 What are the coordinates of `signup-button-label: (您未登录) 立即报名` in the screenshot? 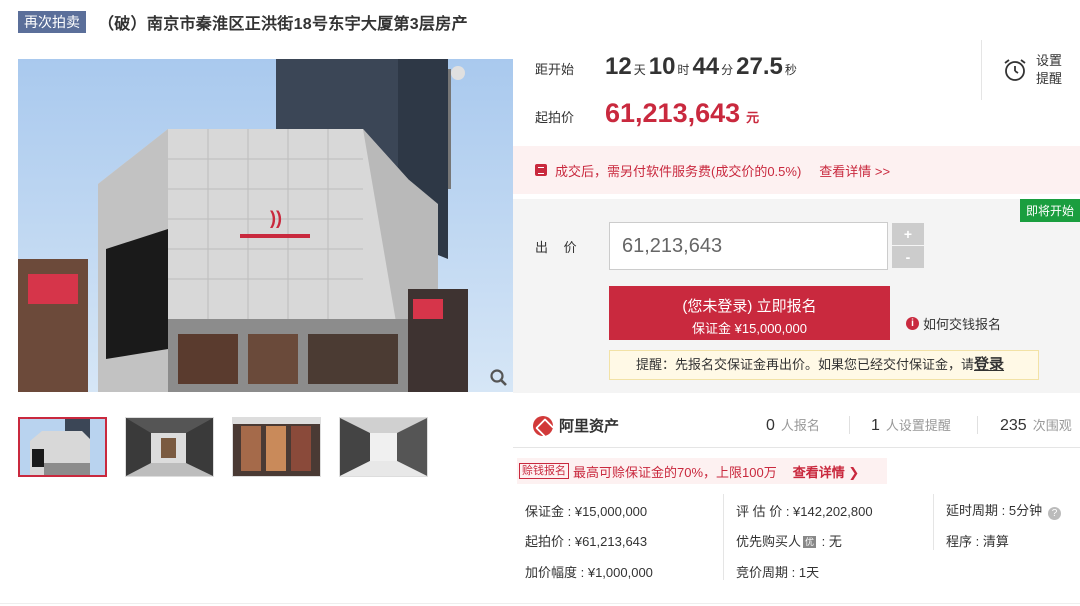 It's located at (749, 306).